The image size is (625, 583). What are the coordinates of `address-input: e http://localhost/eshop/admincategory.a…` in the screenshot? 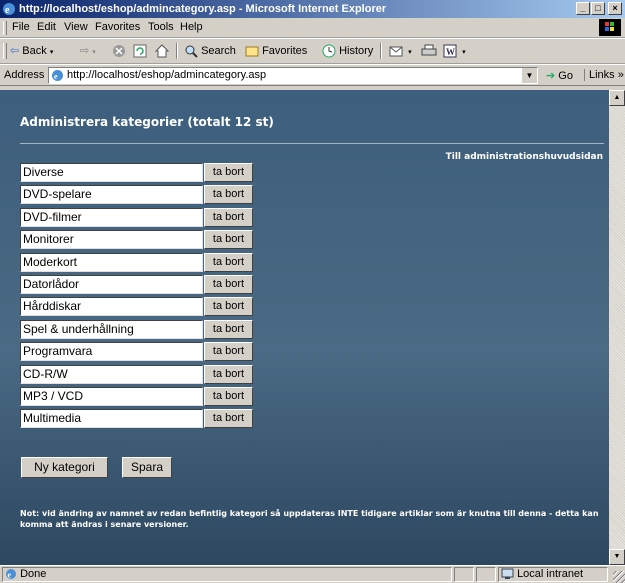 It's located at (293, 75).